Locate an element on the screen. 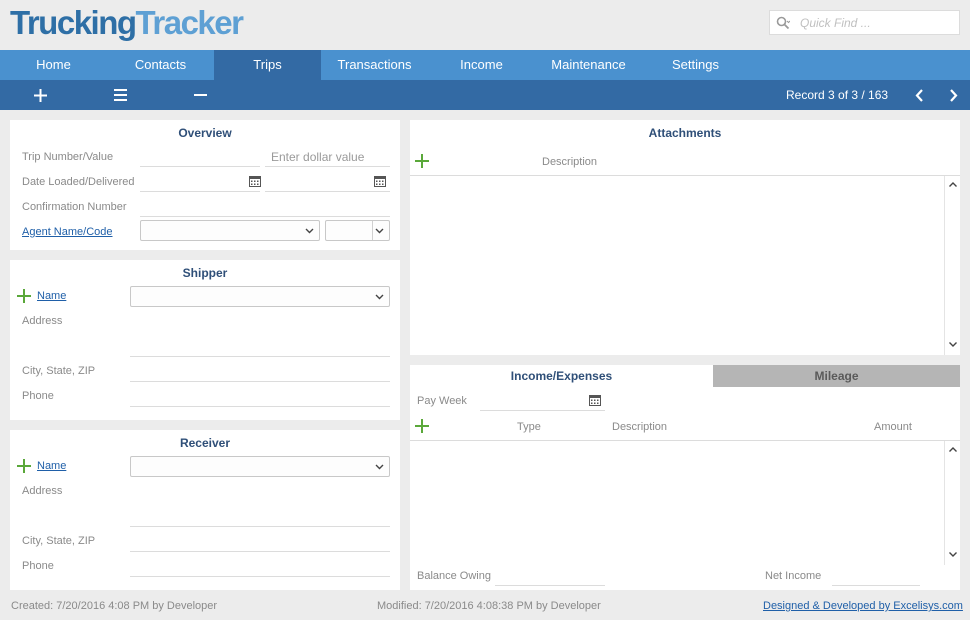  shipper-city-field is located at coordinates (260, 381).